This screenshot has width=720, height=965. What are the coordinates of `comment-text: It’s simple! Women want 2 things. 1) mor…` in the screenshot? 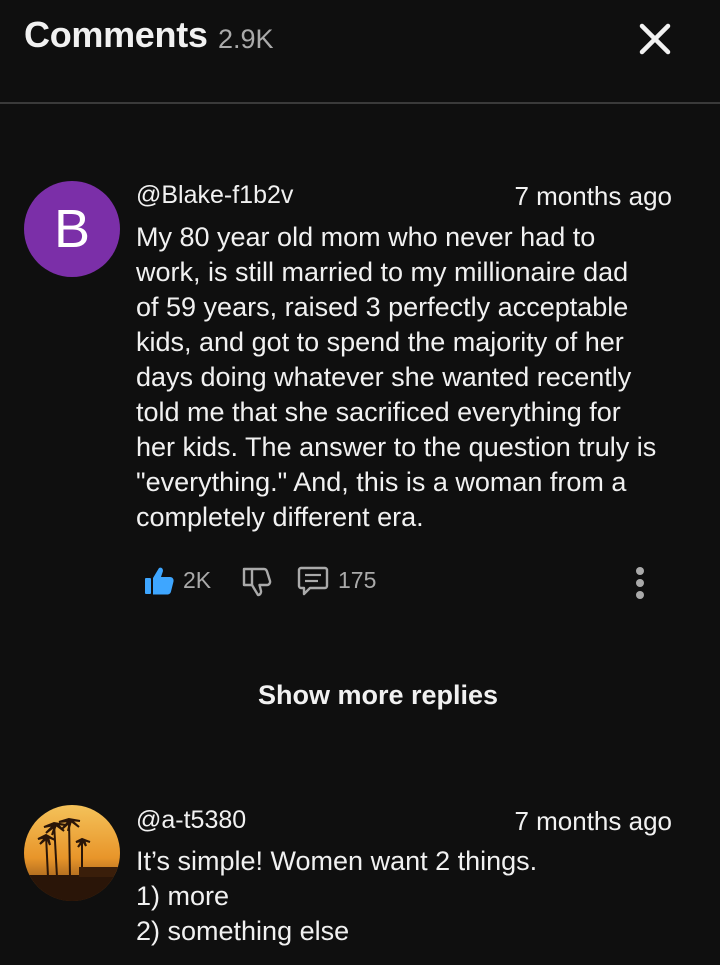 It's located at (411, 896).